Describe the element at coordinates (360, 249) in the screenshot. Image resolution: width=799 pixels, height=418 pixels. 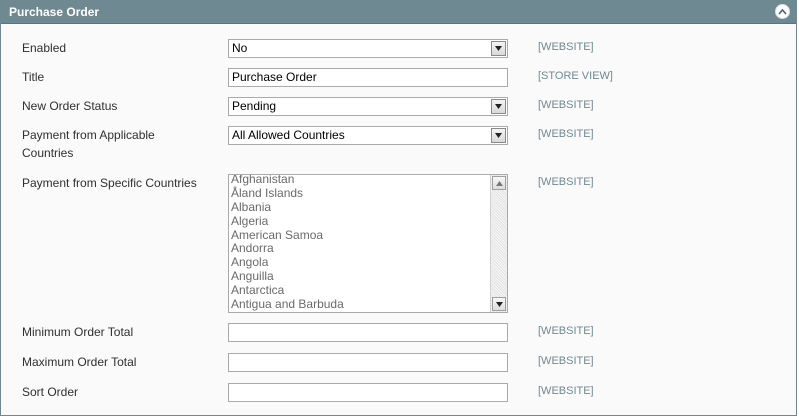
I see `country-option: Andorra` at that location.